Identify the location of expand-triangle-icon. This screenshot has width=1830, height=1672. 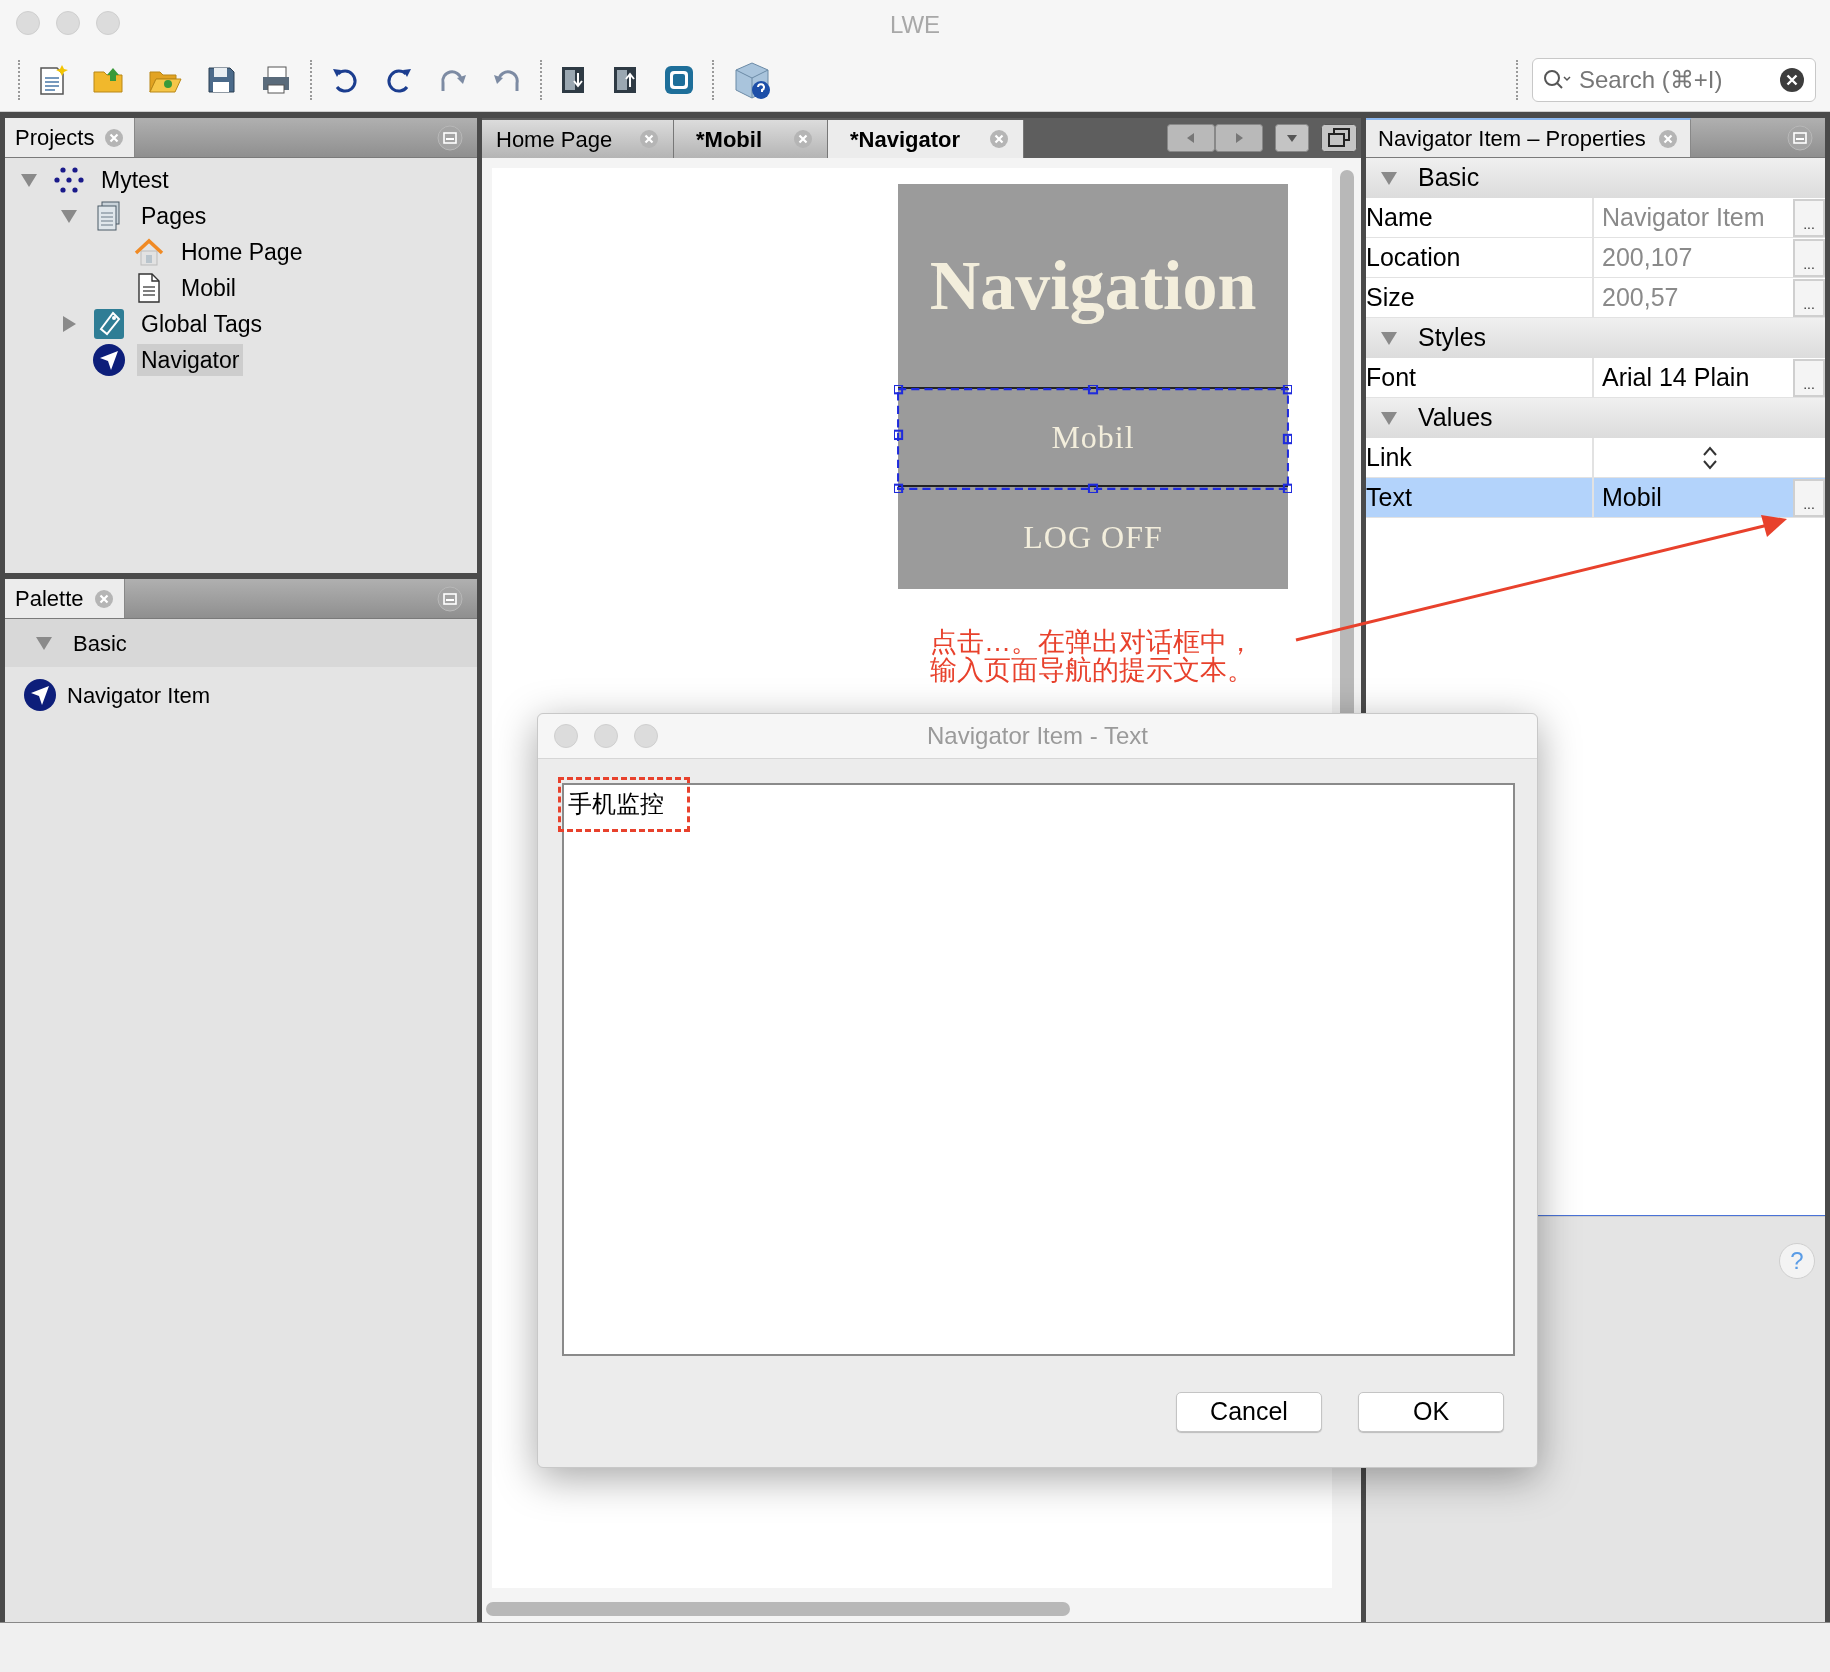
(69, 324).